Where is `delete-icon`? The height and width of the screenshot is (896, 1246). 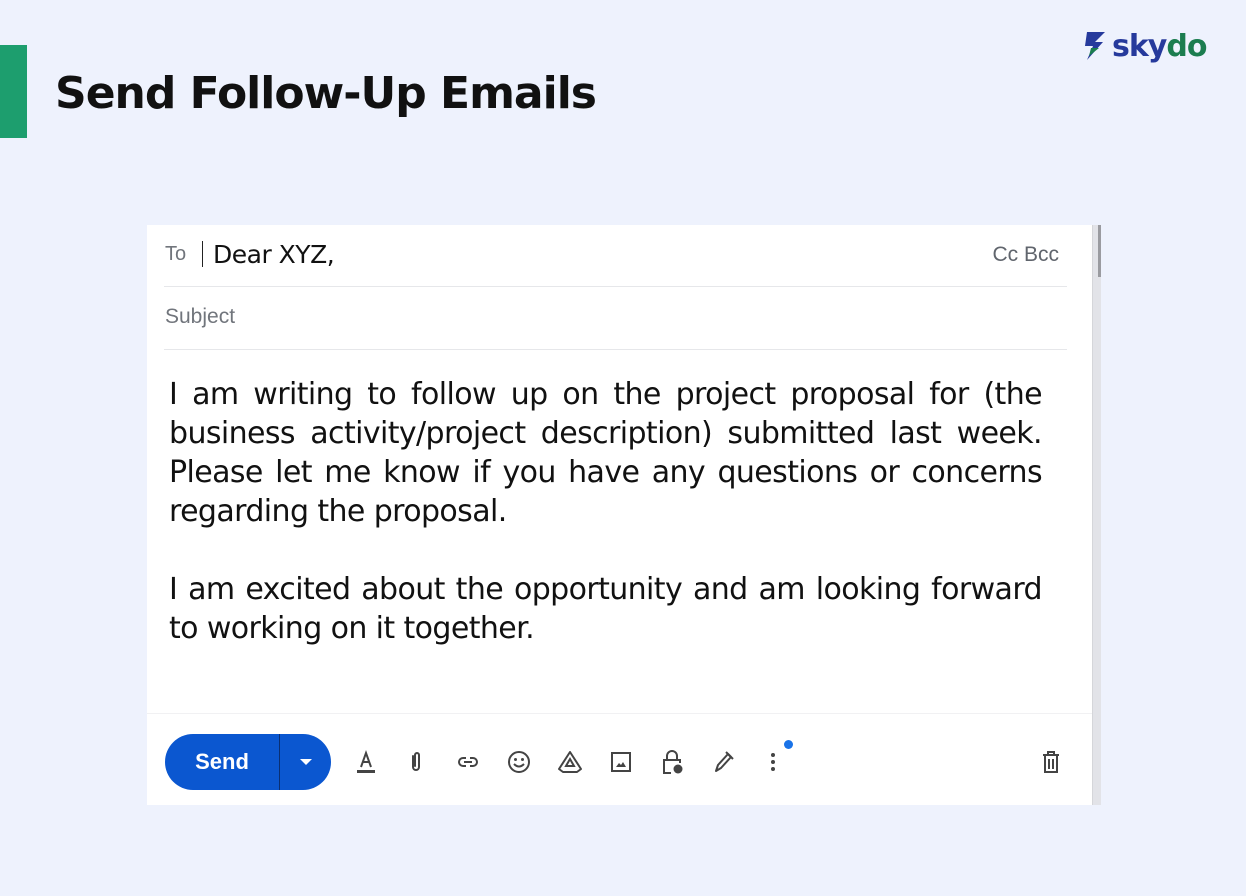
delete-icon is located at coordinates (1051, 762).